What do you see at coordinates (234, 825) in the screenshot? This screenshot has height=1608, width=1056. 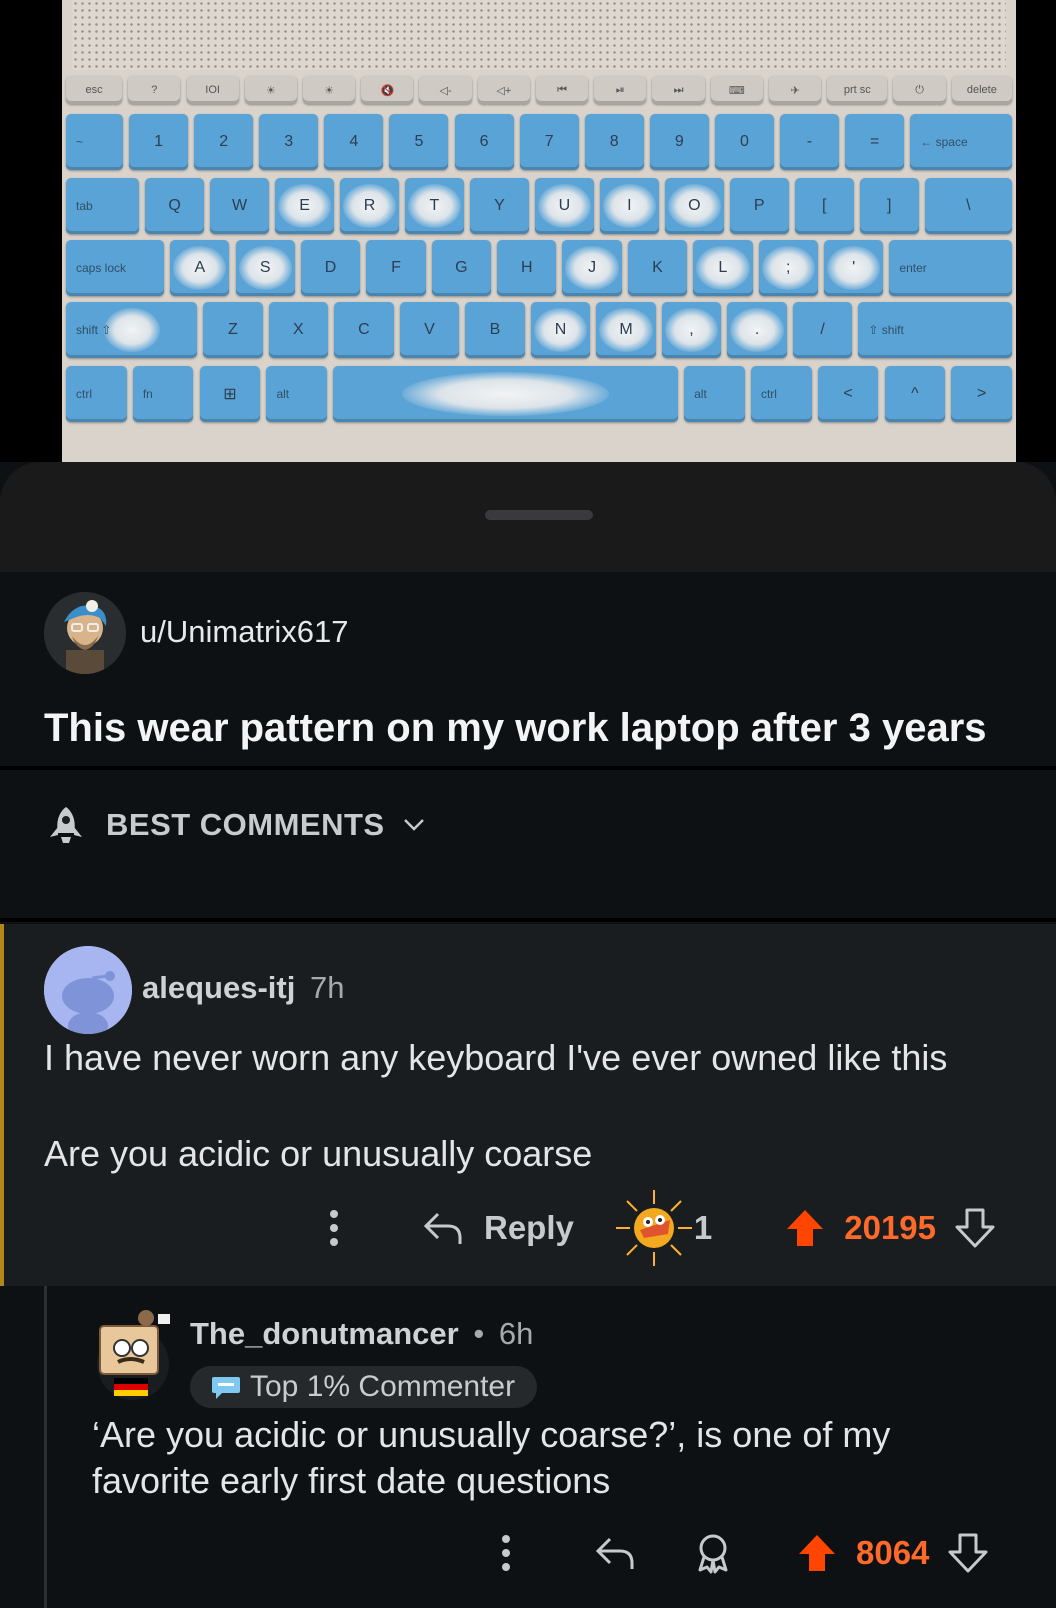 I see `sort-selector: BEST COMMENTS` at bounding box center [234, 825].